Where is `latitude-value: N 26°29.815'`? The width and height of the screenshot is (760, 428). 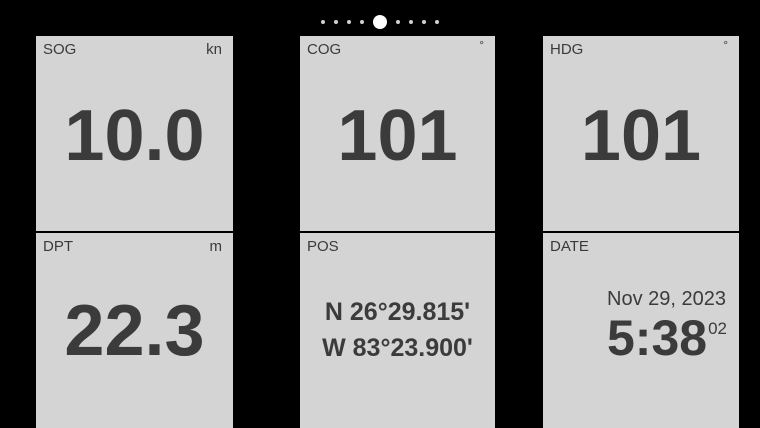
latitude-value: N 26°29.815' is located at coordinates (397, 312).